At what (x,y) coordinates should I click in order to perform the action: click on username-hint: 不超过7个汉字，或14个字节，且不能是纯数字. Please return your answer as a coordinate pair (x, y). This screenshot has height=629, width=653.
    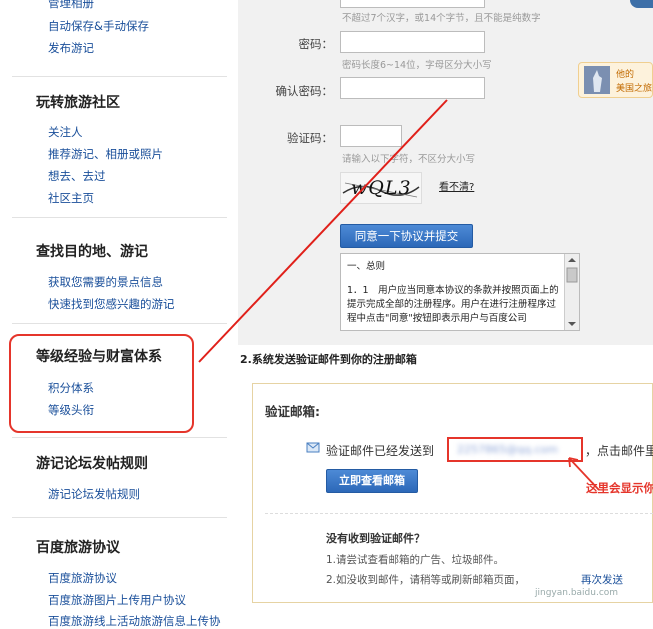
    Looking at the image, I should click on (441, 18).